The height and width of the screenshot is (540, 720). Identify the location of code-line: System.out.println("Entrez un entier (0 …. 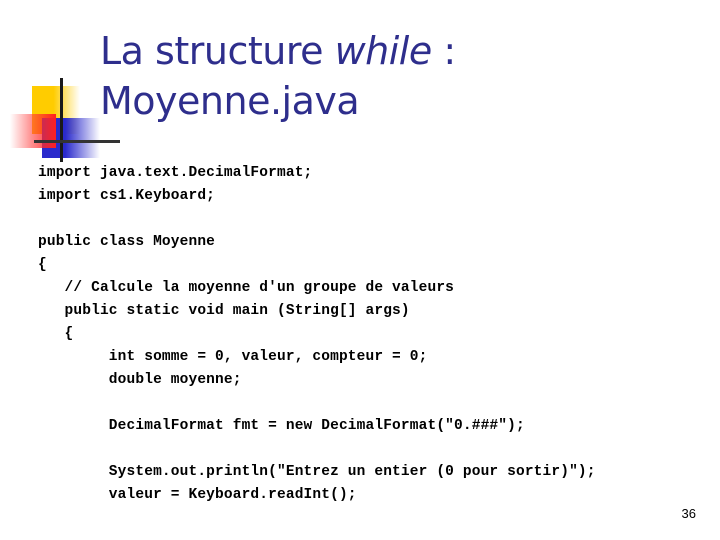
(317, 472).